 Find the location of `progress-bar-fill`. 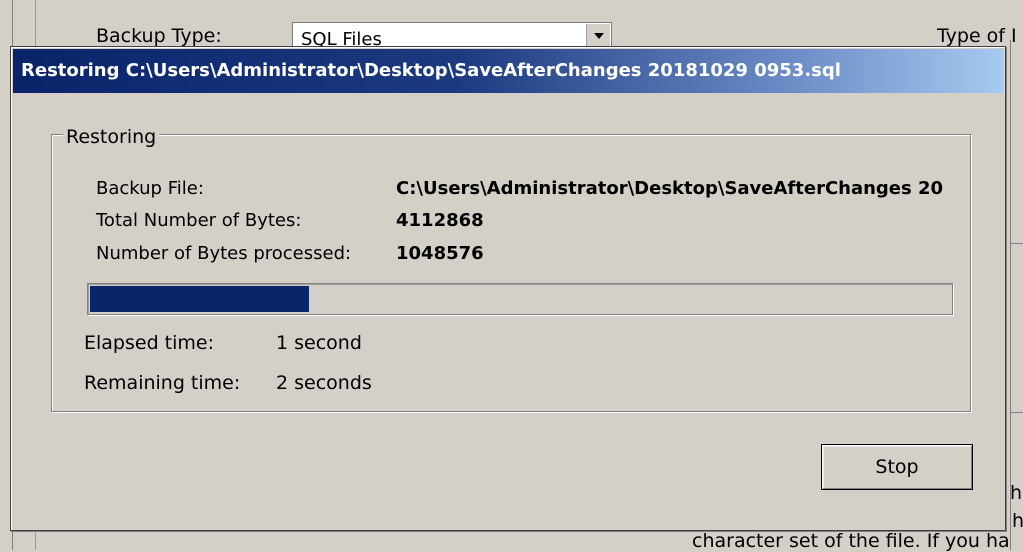

progress-bar-fill is located at coordinates (199, 299).